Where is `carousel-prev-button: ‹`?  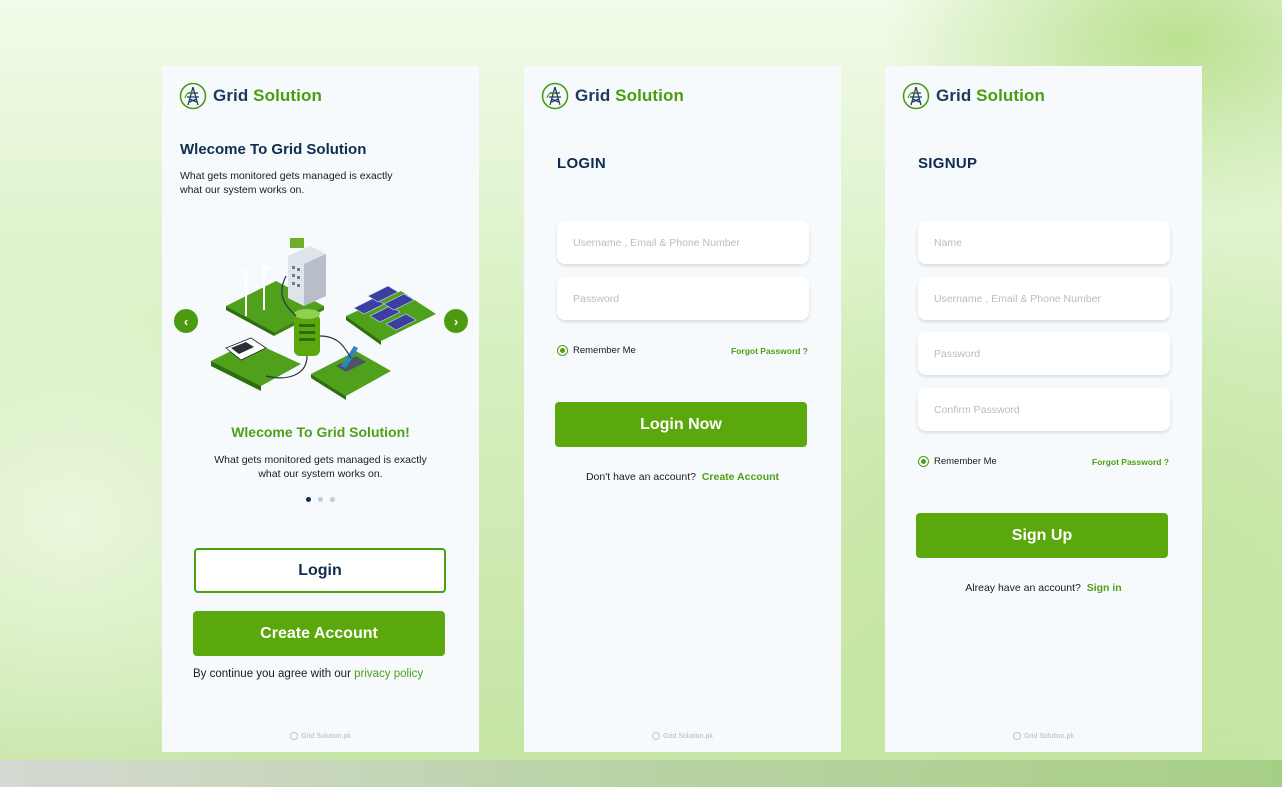
carousel-prev-button: ‹ is located at coordinates (186, 321).